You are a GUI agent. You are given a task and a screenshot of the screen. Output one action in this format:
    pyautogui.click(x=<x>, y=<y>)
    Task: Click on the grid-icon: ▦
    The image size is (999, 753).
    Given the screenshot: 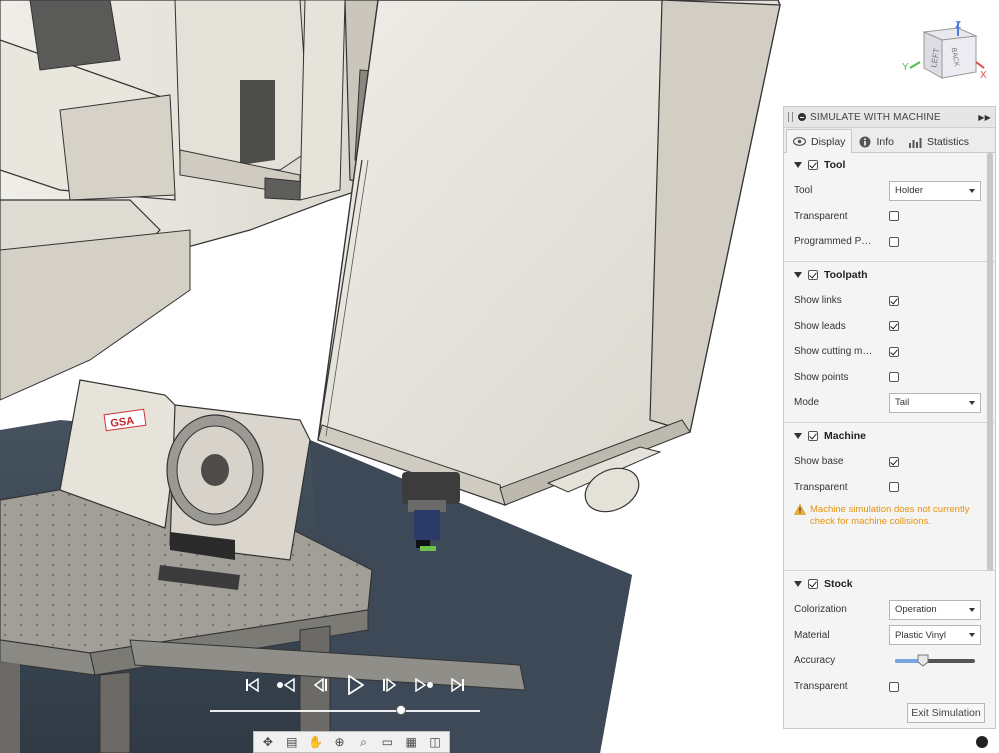 What is the action you would take?
    pyautogui.click(x=411, y=742)
    